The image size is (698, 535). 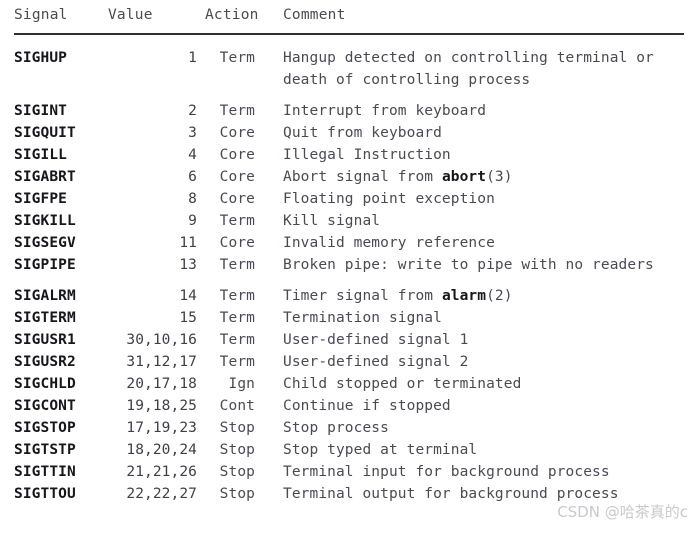 I want to click on signal-value: 6, so click(x=192, y=177).